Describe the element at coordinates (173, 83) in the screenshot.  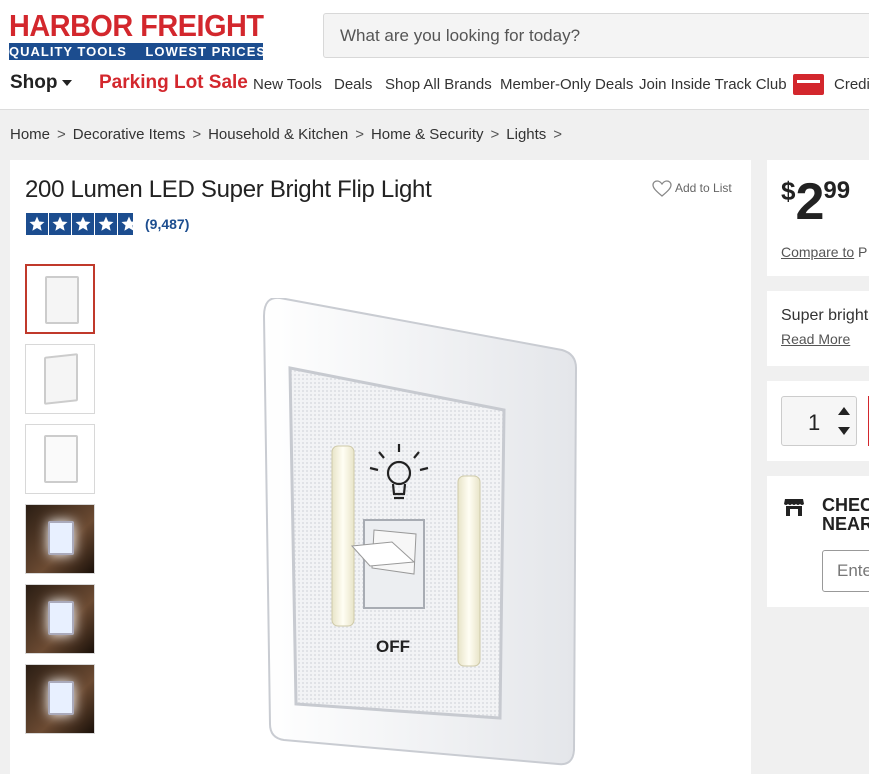
I see `nav-parking-lot-sale: Parking Lot Sale` at that location.